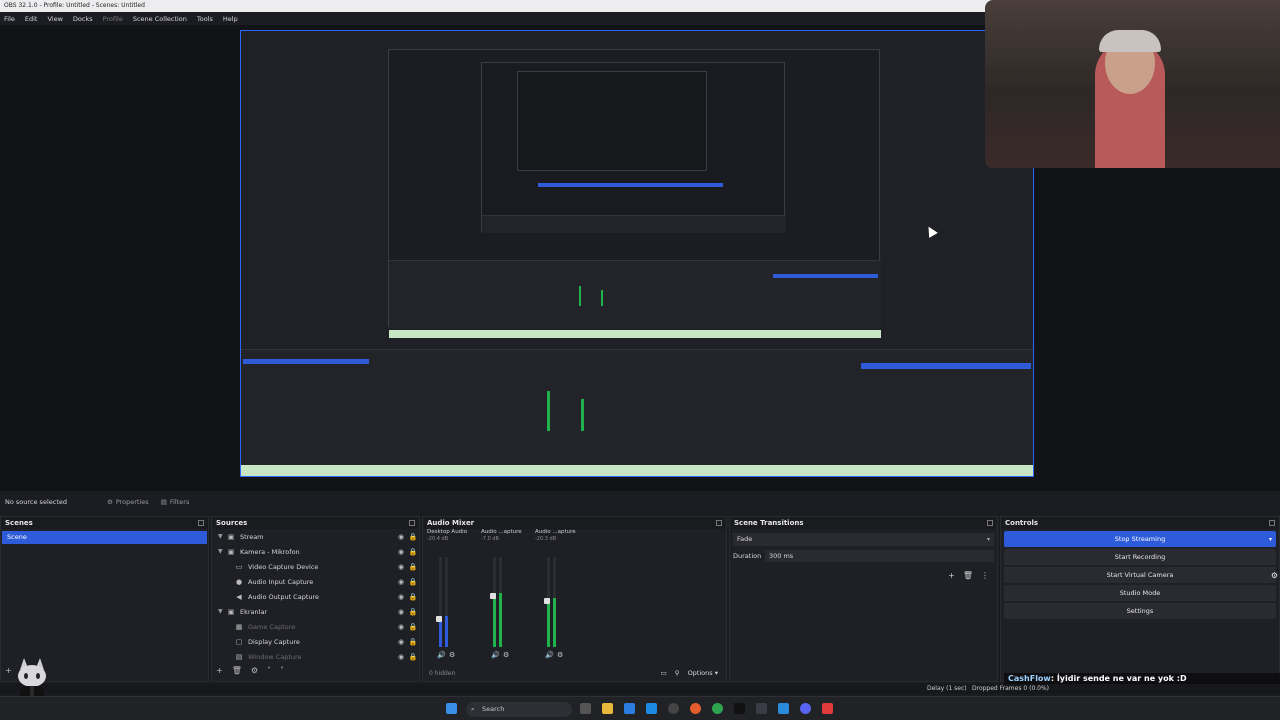 The width and height of the screenshot is (1280, 720). Describe the element at coordinates (664, 673) in the screenshot. I see `layout-icon: ▭` at that location.